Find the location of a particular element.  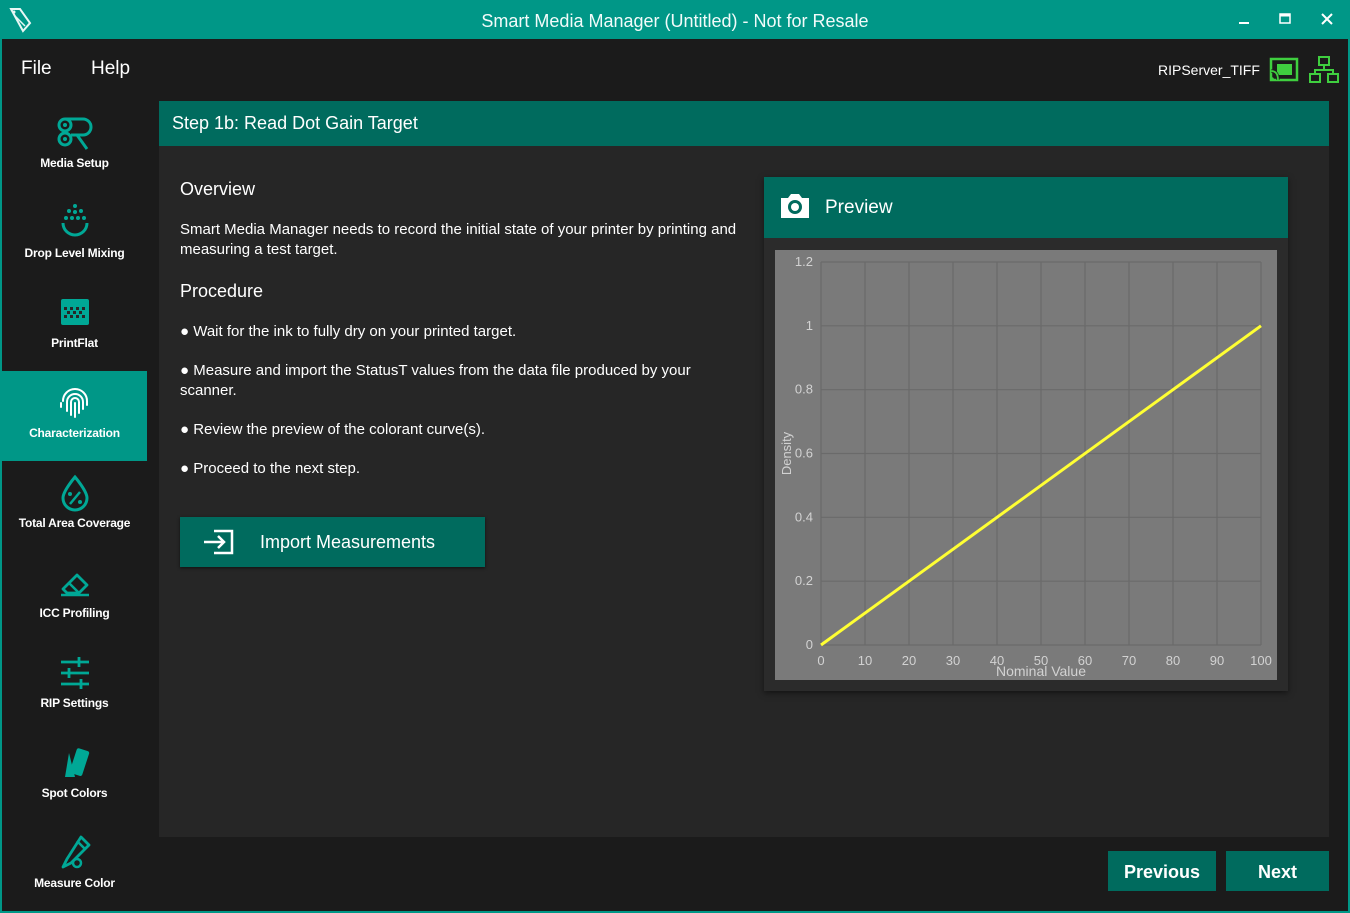

preview-title: Preview is located at coordinates (859, 207).